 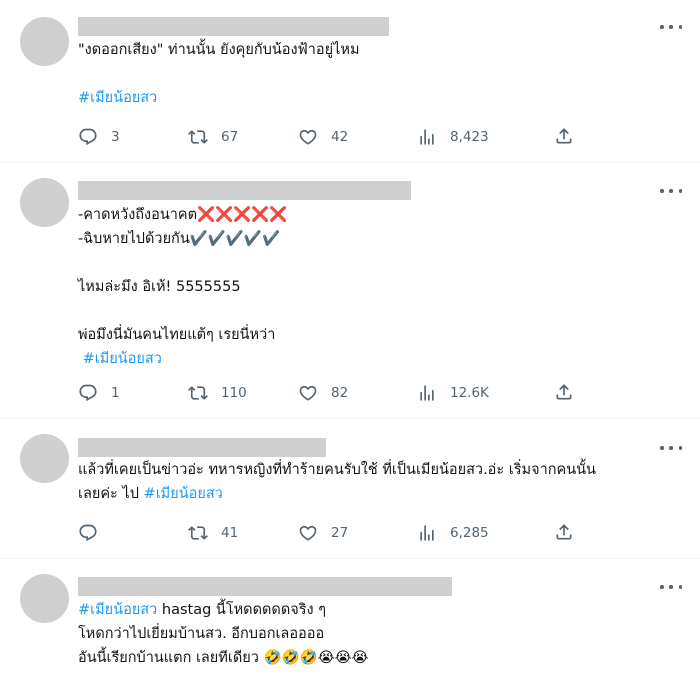 What do you see at coordinates (469, 137) in the screenshot?
I see `views-count: 8,423` at bounding box center [469, 137].